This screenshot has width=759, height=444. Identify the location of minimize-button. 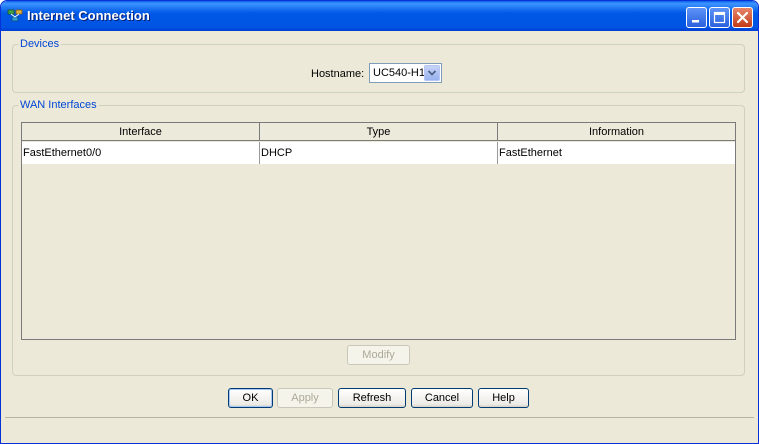
(696, 17).